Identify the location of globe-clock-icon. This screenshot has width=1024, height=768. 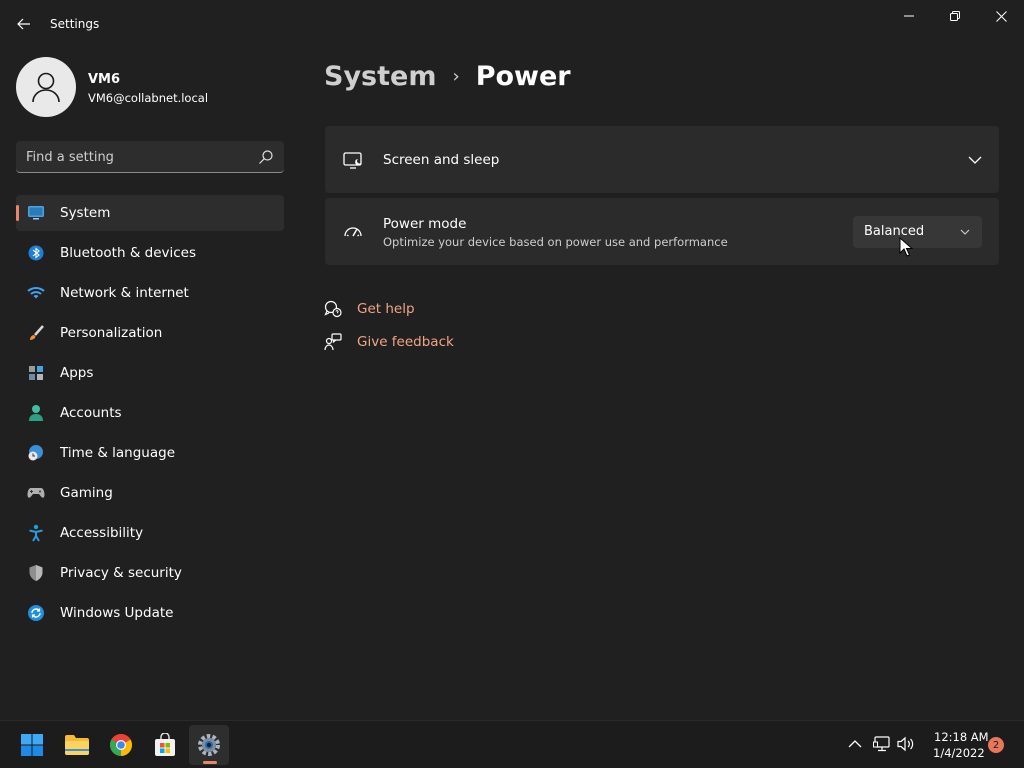
(36, 453).